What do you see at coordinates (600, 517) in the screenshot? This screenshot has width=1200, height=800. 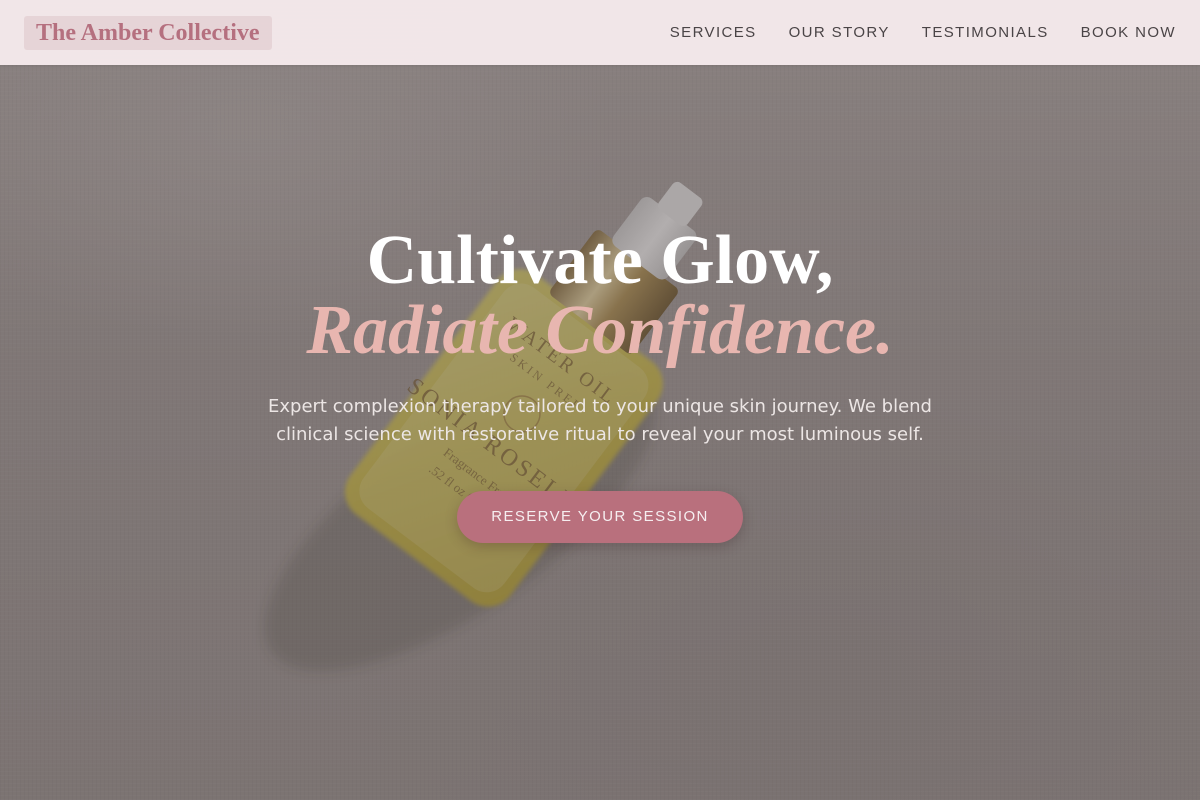 I see `reserve-session-button: RESERVE YOUR SESSION` at bounding box center [600, 517].